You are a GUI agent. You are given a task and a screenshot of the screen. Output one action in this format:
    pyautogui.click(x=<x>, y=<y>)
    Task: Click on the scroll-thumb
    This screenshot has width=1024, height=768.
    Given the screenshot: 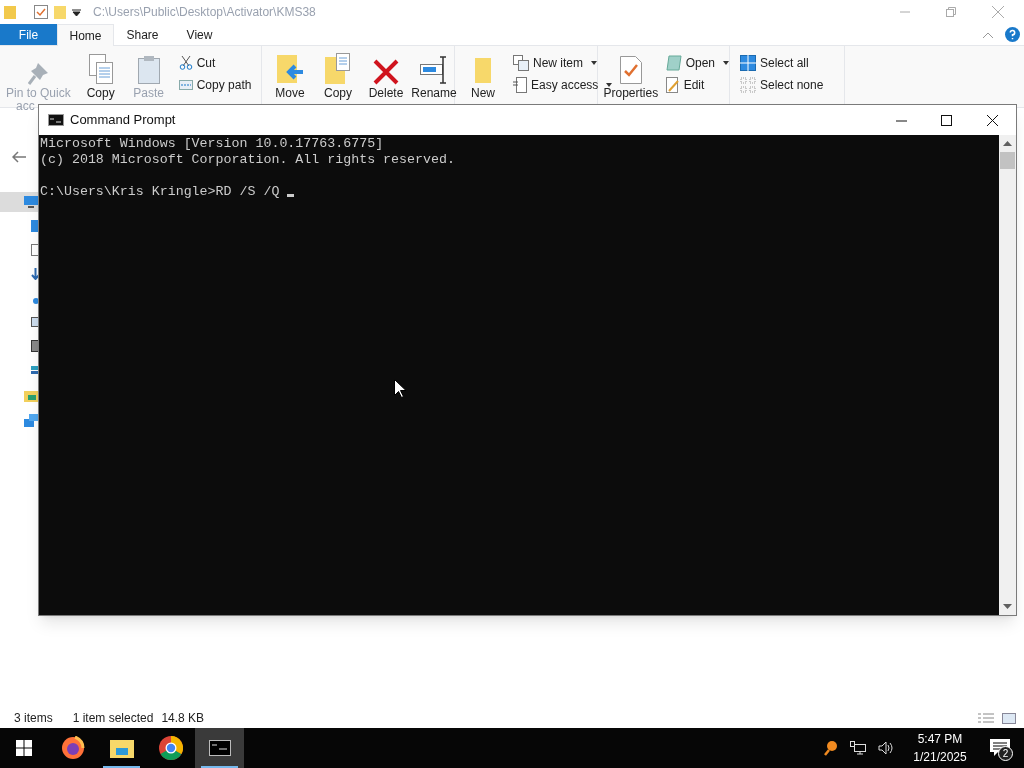 What is the action you would take?
    pyautogui.click(x=1007, y=160)
    